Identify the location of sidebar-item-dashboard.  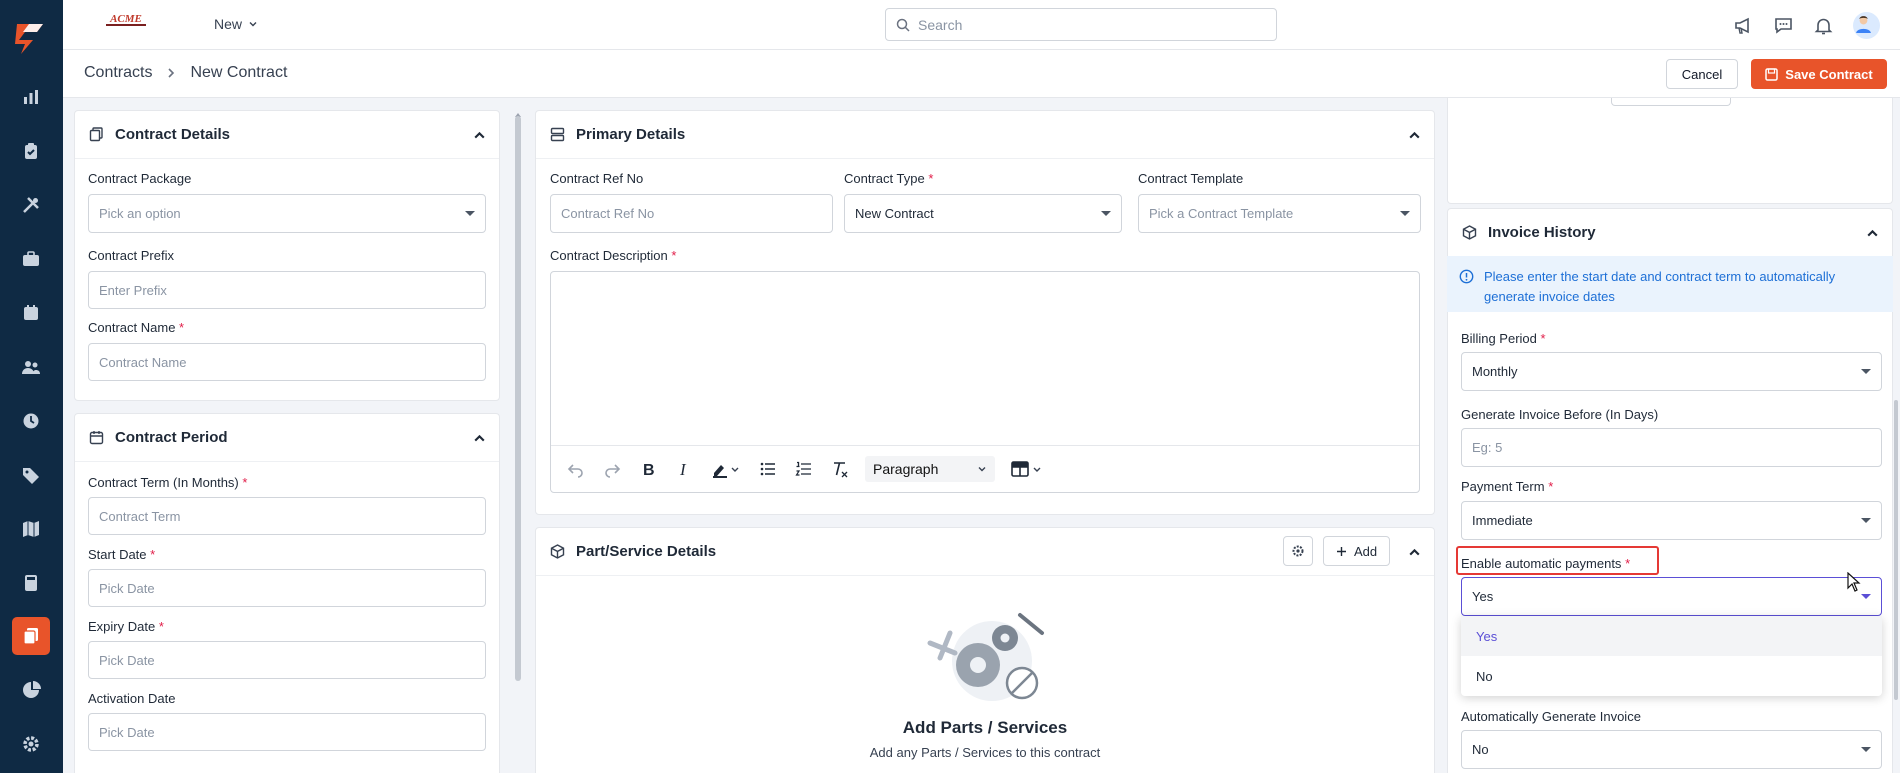
(31, 97).